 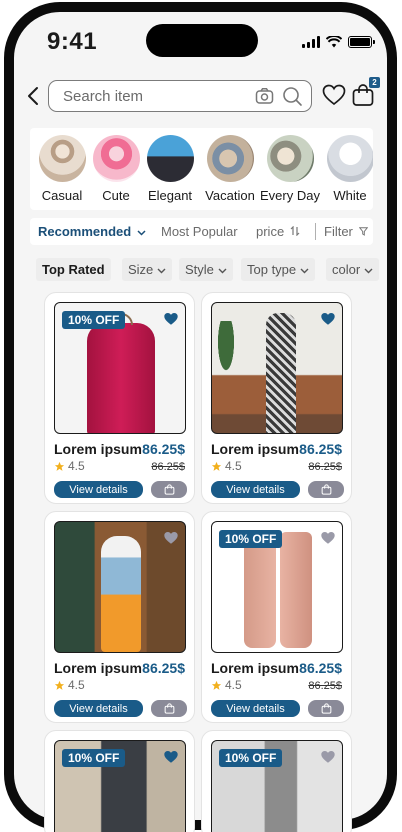 What do you see at coordinates (272, 269) in the screenshot?
I see `chip-top-type-label: Top type` at bounding box center [272, 269].